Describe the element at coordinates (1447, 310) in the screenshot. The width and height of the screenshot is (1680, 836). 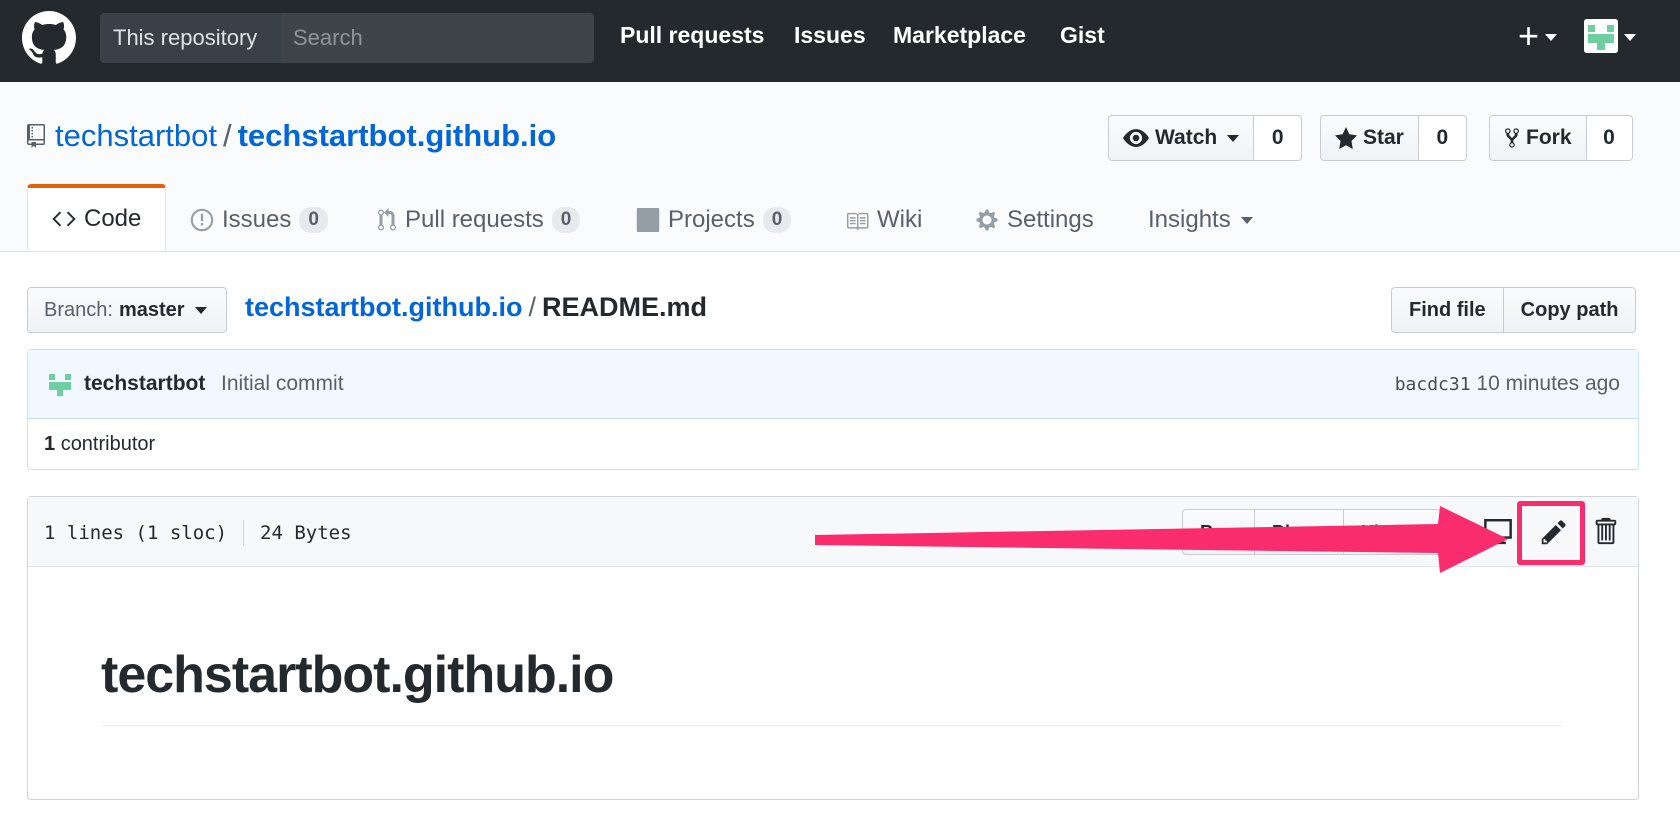
I see `find-file-button: Find file` at that location.